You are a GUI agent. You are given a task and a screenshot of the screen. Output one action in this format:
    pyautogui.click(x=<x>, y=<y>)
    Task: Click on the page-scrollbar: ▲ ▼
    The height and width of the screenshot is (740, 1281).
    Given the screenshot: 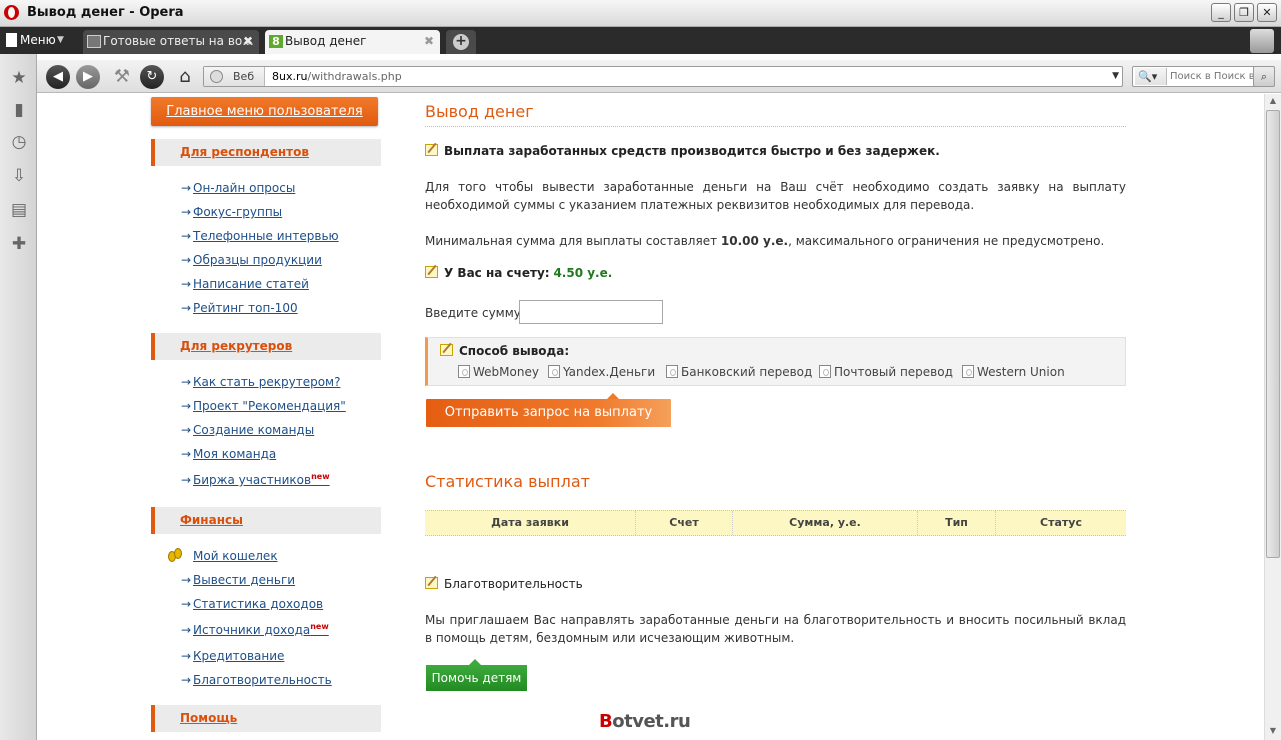 What is the action you would take?
    pyautogui.click(x=1272, y=417)
    